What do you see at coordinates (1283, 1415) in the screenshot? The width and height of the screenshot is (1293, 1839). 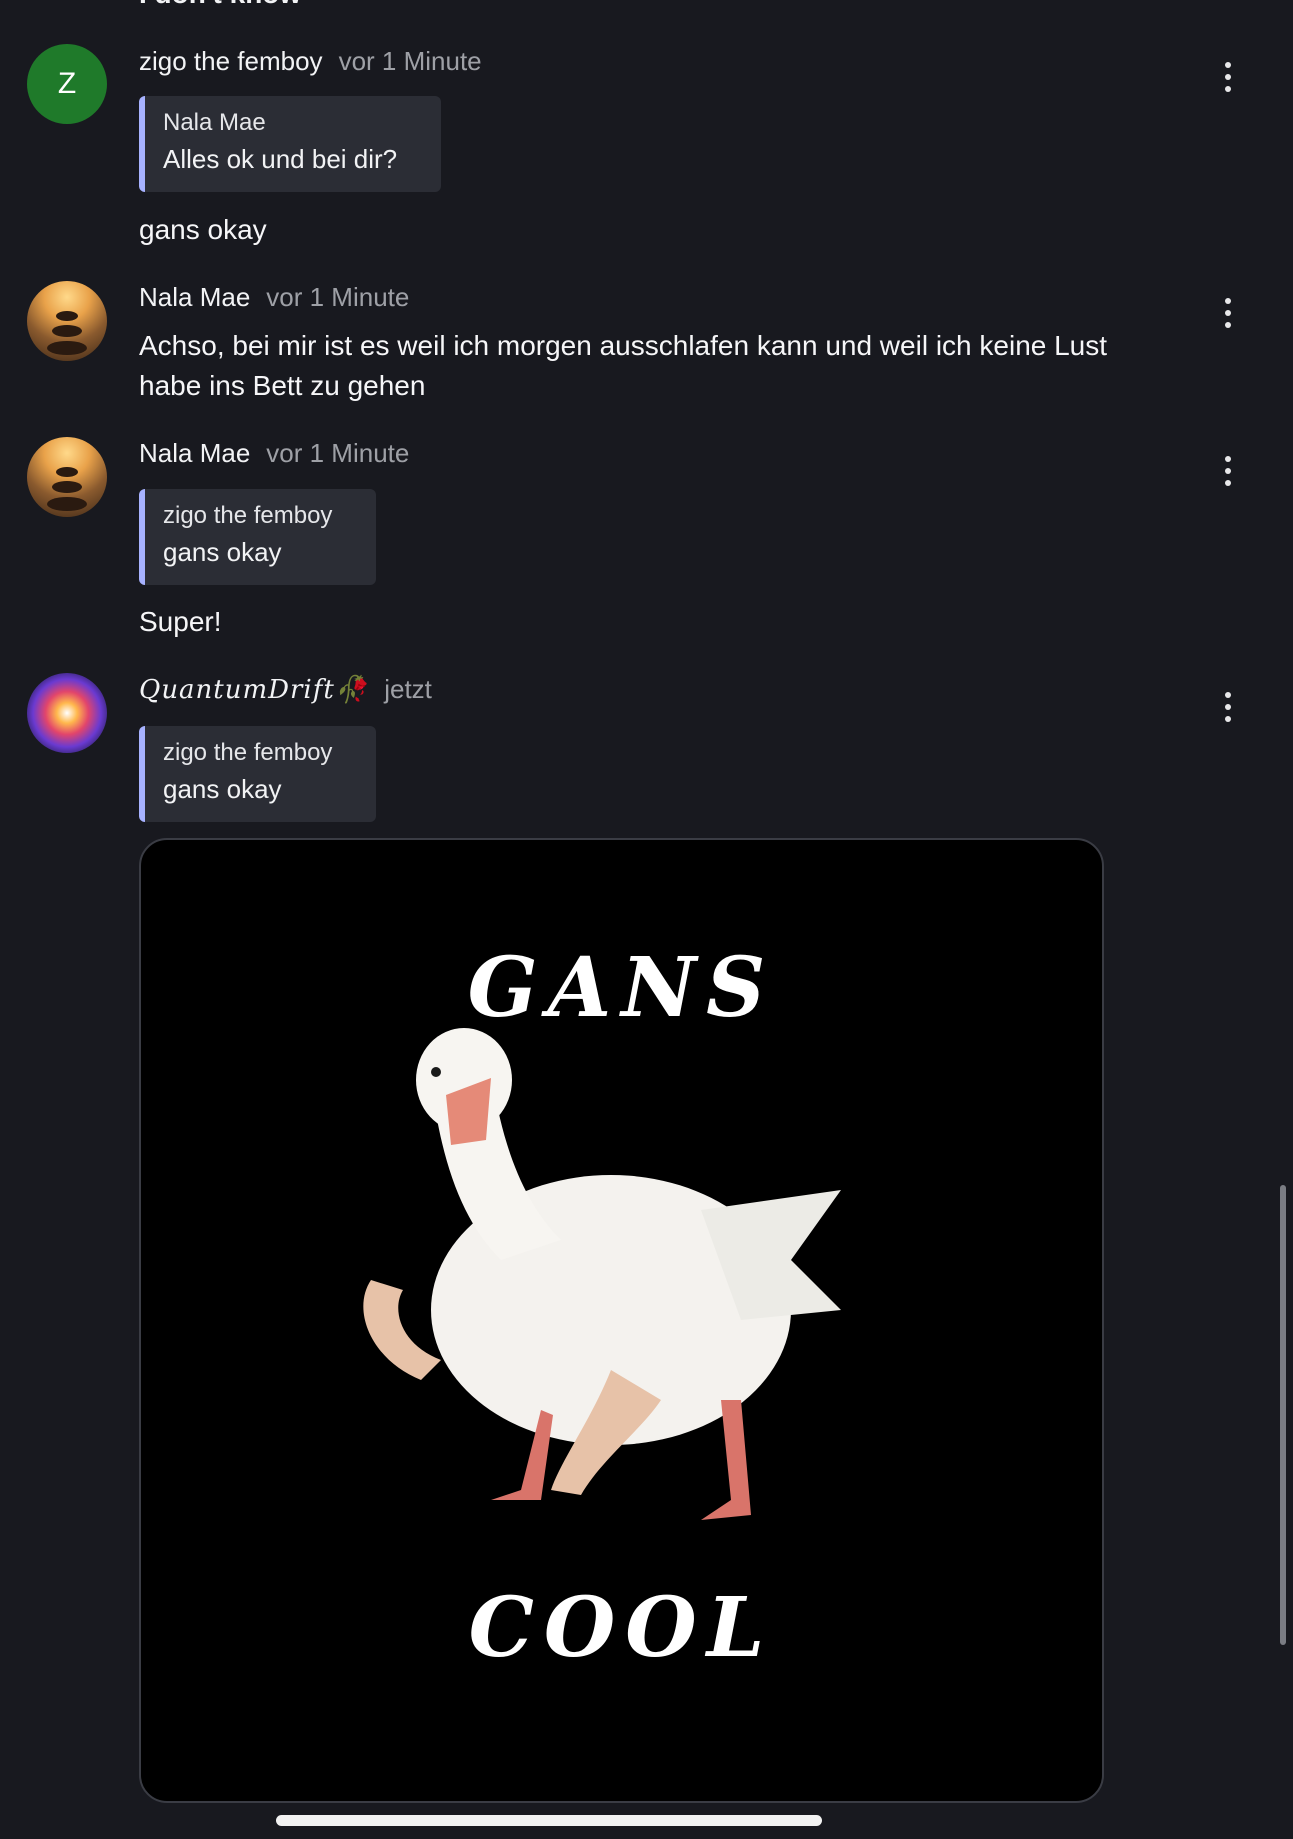 I see `scrollbar` at bounding box center [1283, 1415].